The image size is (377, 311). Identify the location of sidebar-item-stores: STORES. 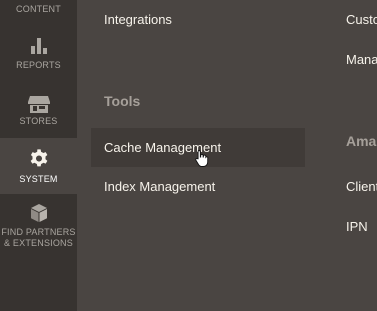
(38, 110).